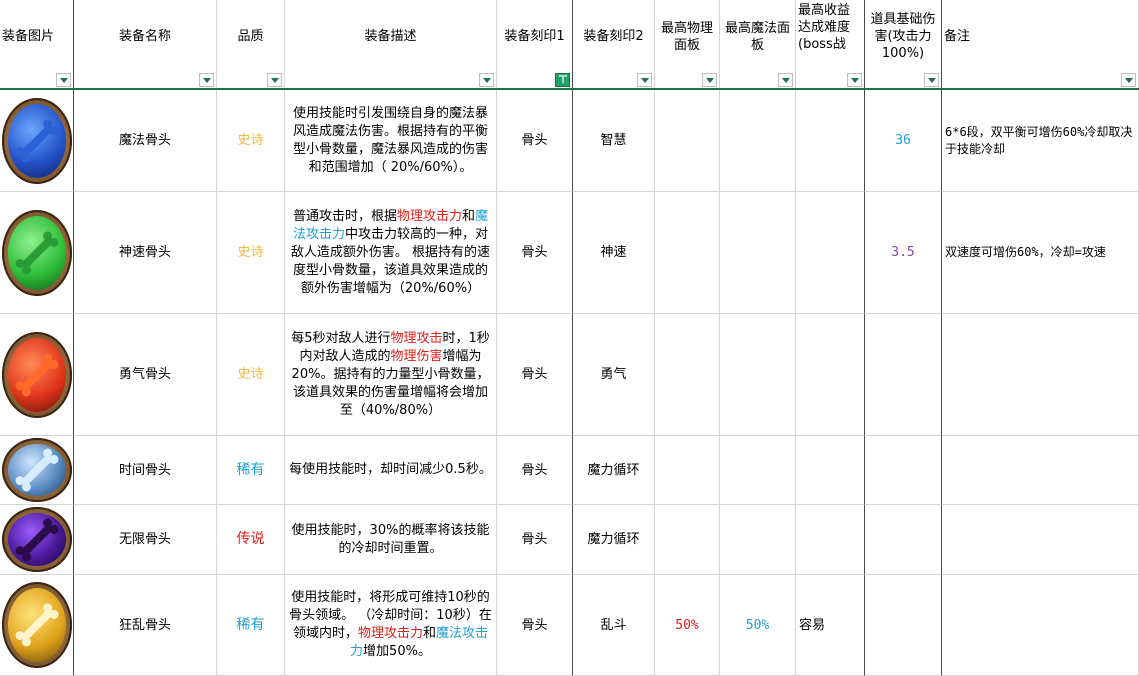 This screenshot has height=676, width=1139. What do you see at coordinates (37, 45) in the screenshot?
I see `header-image: 装备图片` at bounding box center [37, 45].